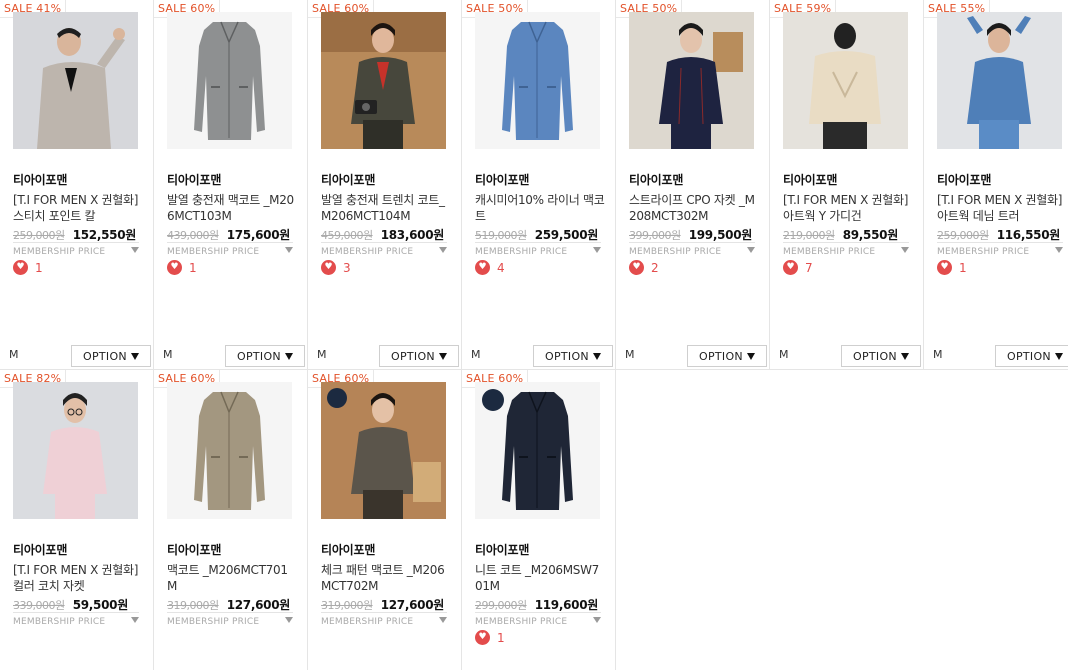  Describe the element at coordinates (386, 578) in the screenshot. I see `product-title: 체크 패턴 맥코트 _M206MCT702M` at that location.